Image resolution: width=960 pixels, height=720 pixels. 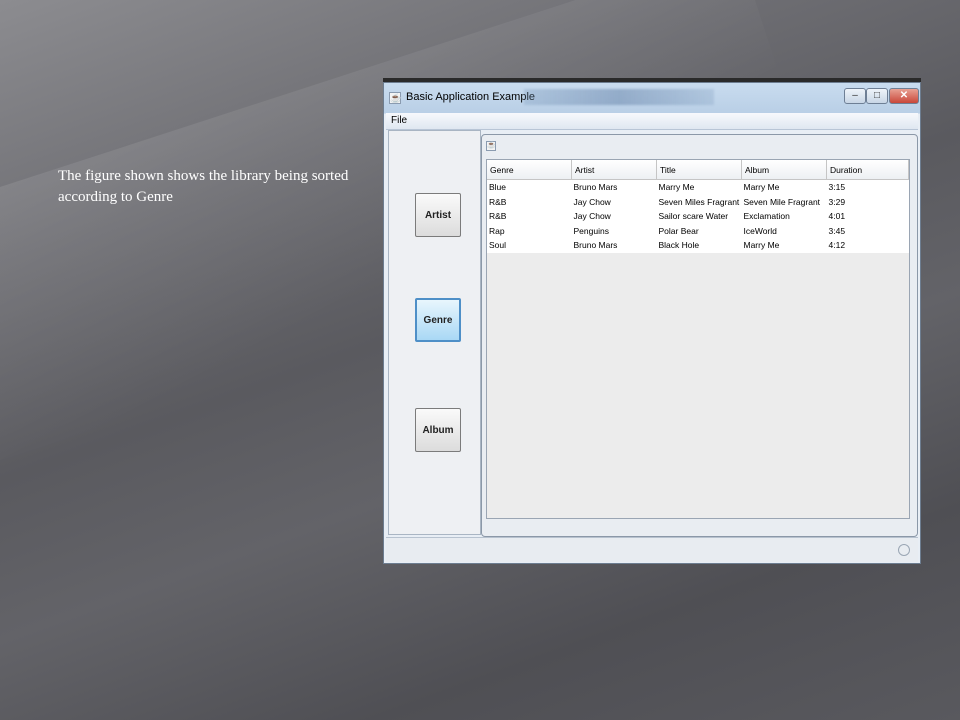 I want to click on title-bar: ☕ Basic Application Example – □ ✕, so click(x=652, y=97).